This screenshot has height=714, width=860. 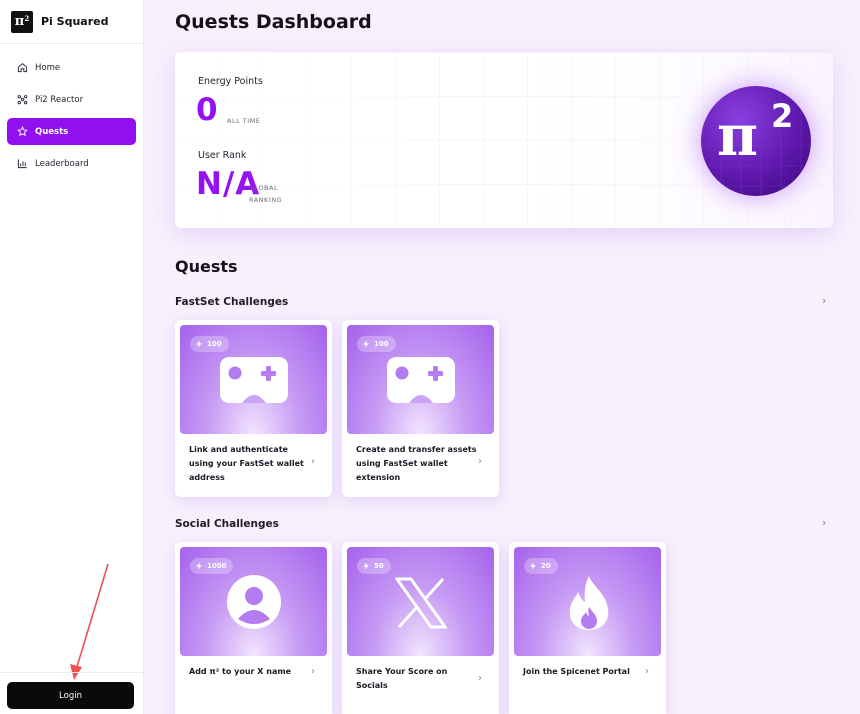 I want to click on energy-points-value: 0, so click(x=207, y=110).